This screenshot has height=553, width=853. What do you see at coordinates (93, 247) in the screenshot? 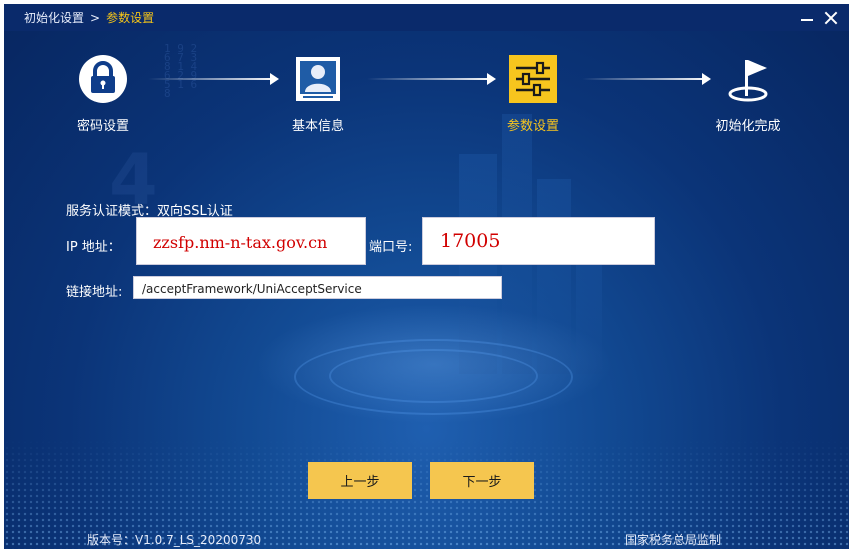
I see `ip-label: IP 地址：` at bounding box center [93, 247].